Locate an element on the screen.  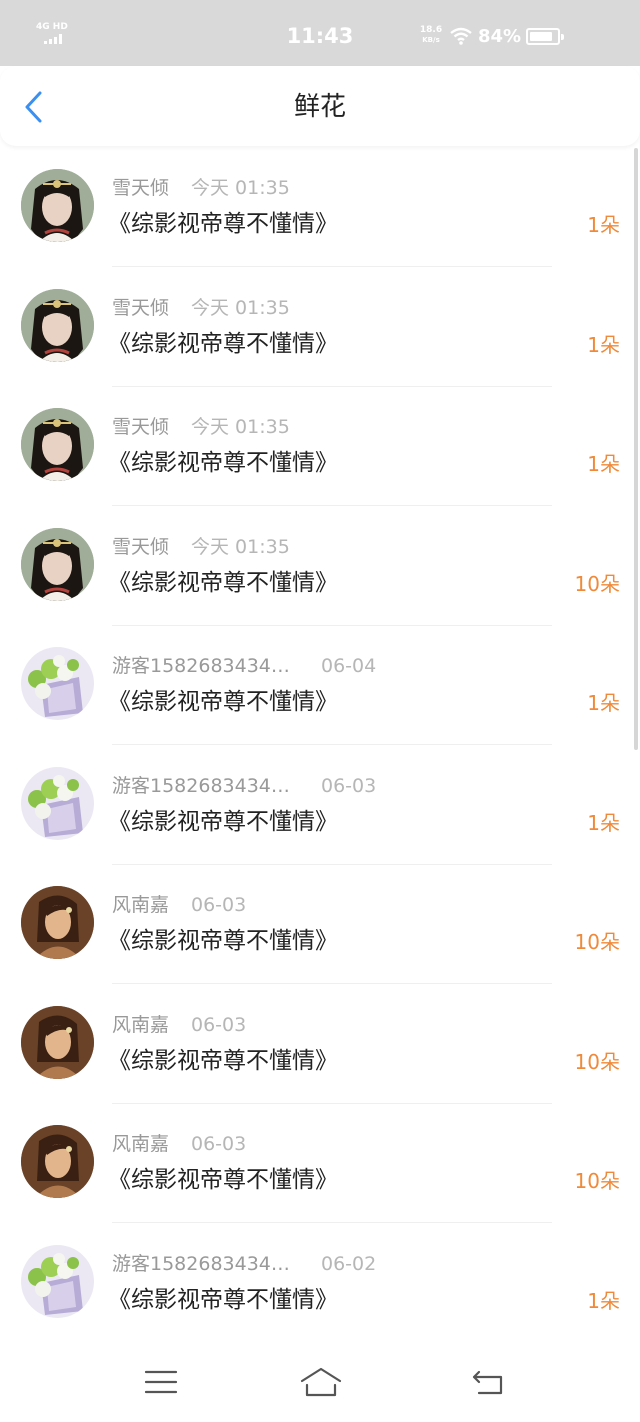
battery-icon is located at coordinates (545, 36).